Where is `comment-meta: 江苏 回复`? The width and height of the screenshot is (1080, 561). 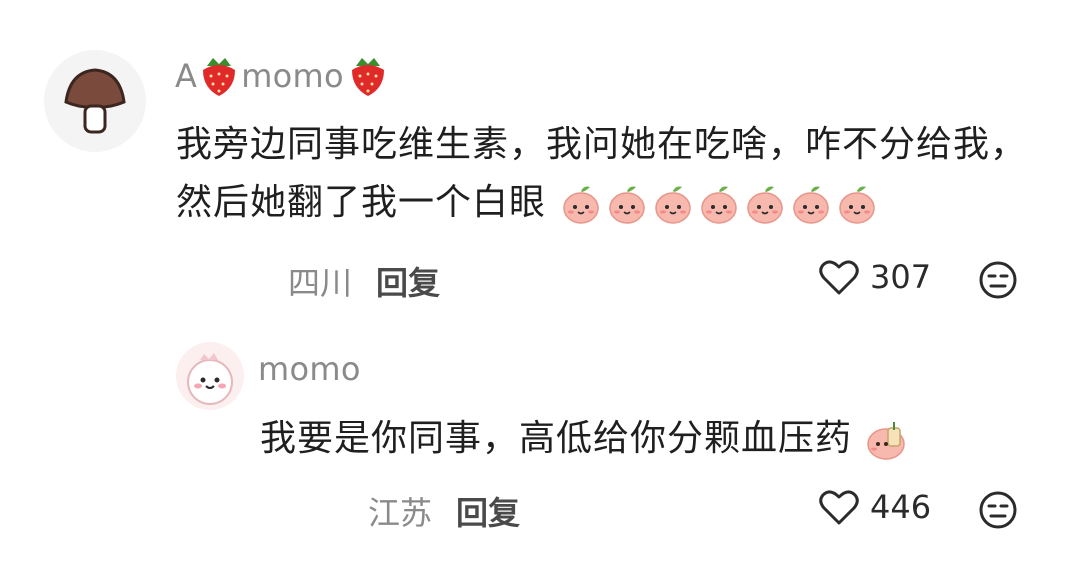 comment-meta: 江苏 回复 is located at coordinates (444, 511).